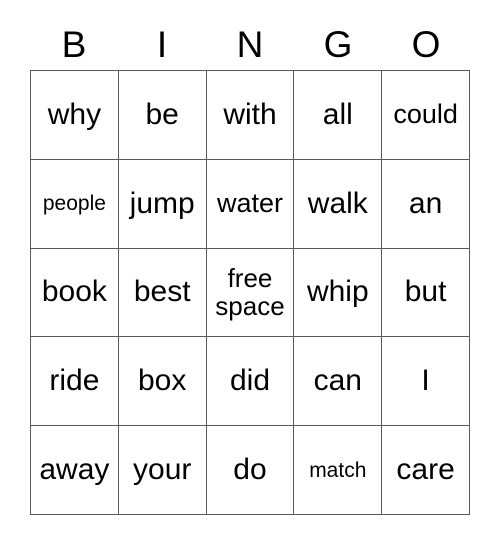  I want to click on header-letter-n: N, so click(250, 44).